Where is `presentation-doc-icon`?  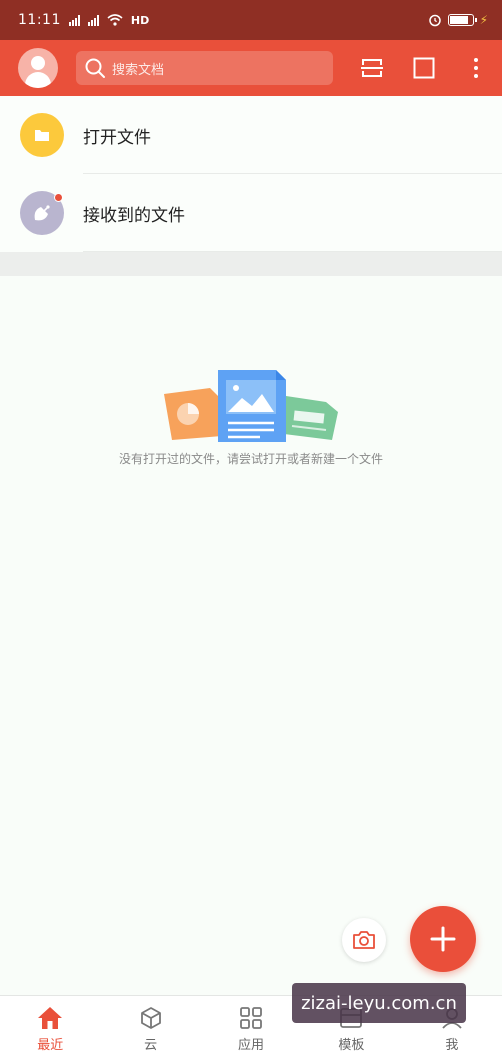 presentation-doc-icon is located at coordinates (193, 414).